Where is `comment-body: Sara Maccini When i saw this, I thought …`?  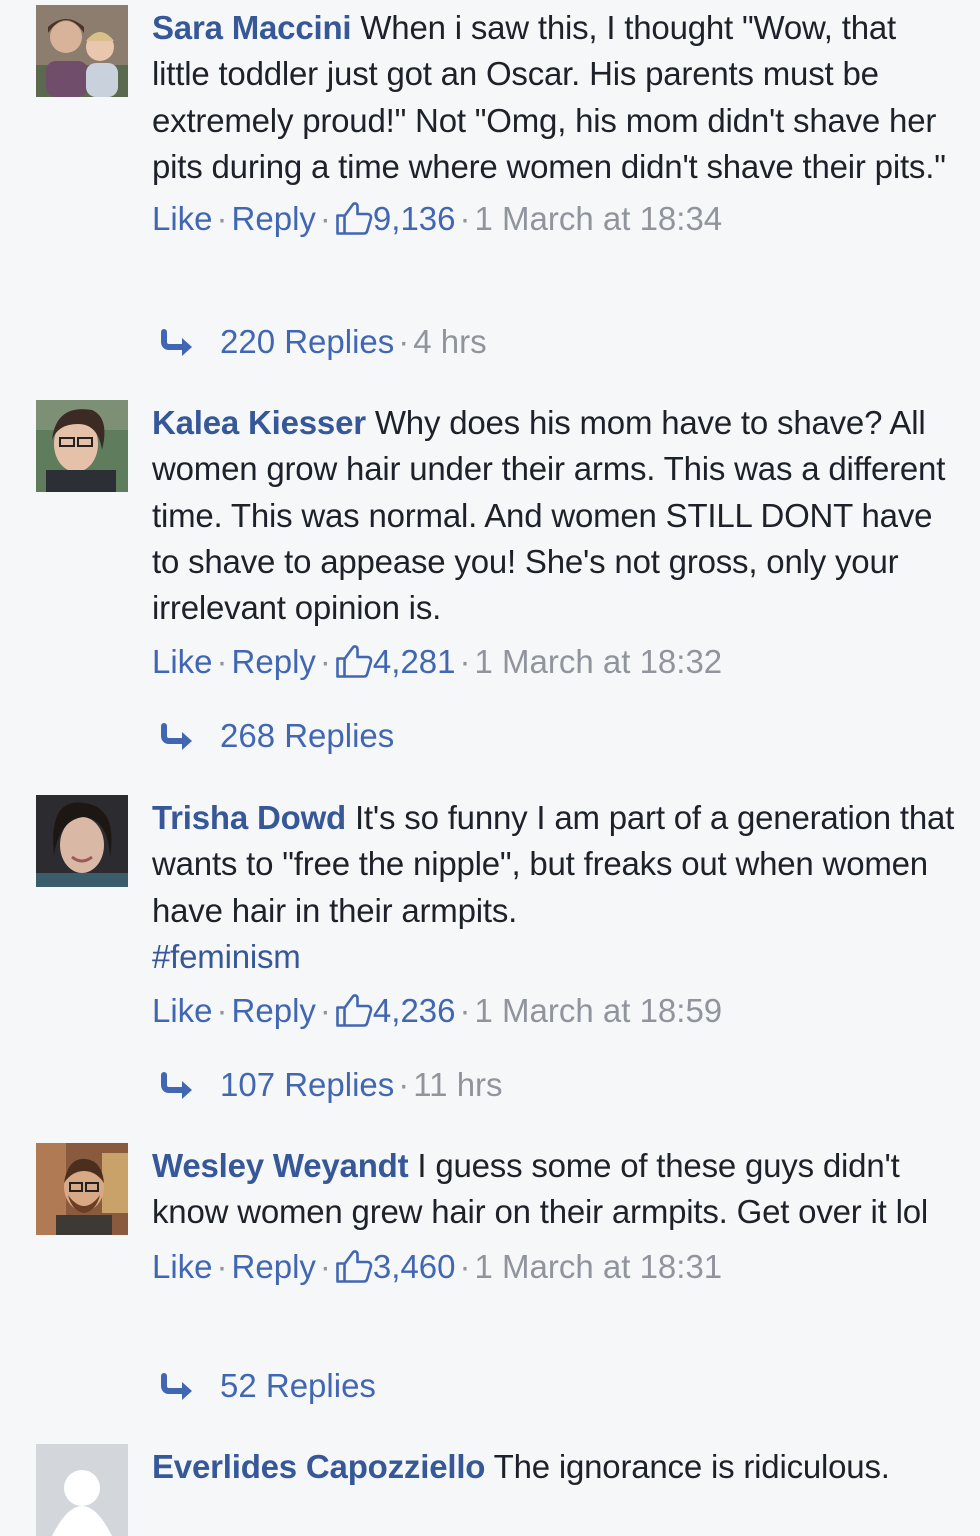
comment-body: Sara Maccini When i saw this, I thought … is located at coordinates (557, 122).